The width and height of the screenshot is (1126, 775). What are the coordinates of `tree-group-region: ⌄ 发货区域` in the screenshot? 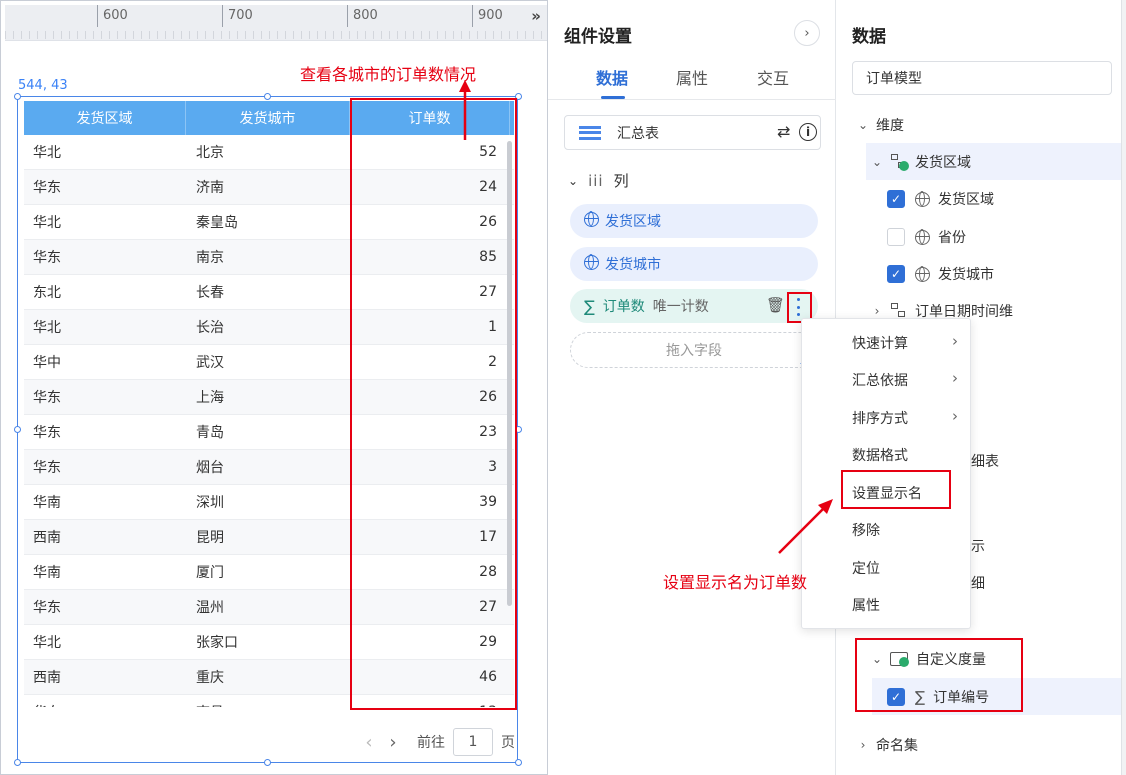 It's located at (996, 161).